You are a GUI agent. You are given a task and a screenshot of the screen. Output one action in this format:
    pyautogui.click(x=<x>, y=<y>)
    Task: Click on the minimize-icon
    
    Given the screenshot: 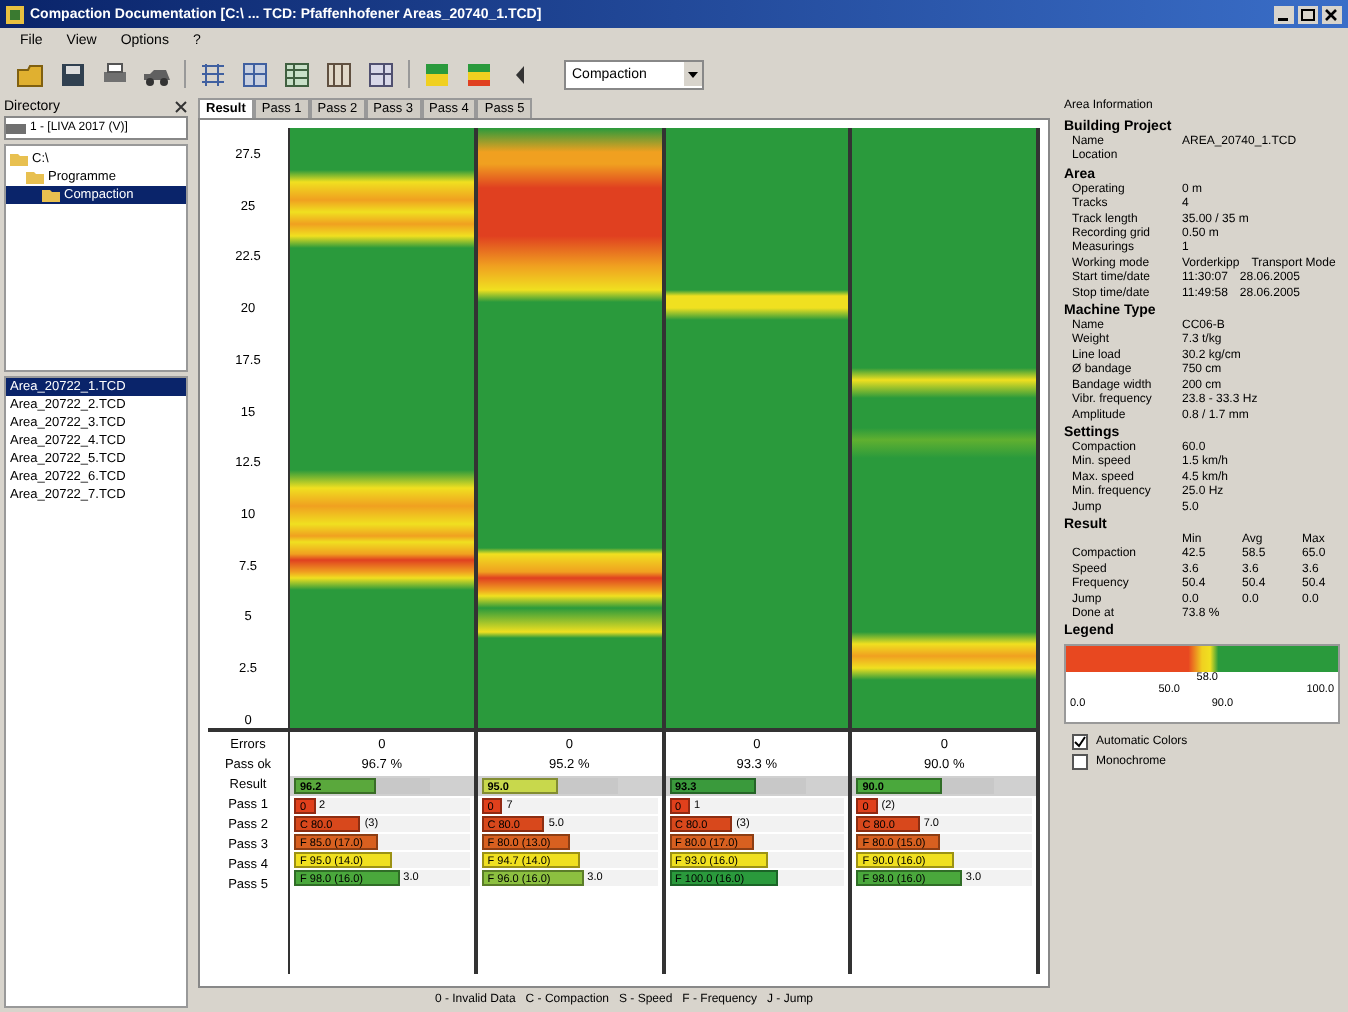 What is the action you would take?
    pyautogui.click(x=1284, y=14)
    